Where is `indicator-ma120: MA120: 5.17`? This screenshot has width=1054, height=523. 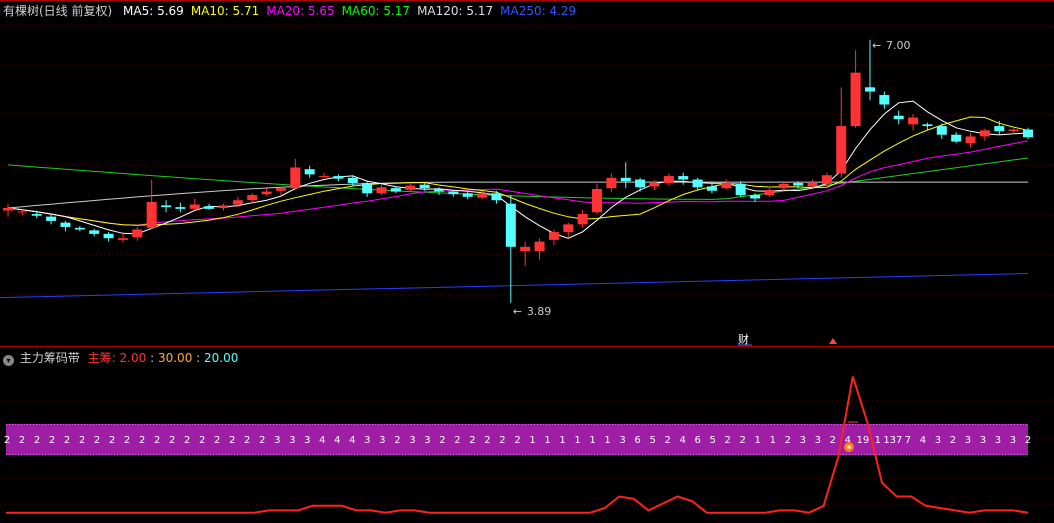 indicator-ma120: MA120: 5.17 is located at coordinates (455, 11).